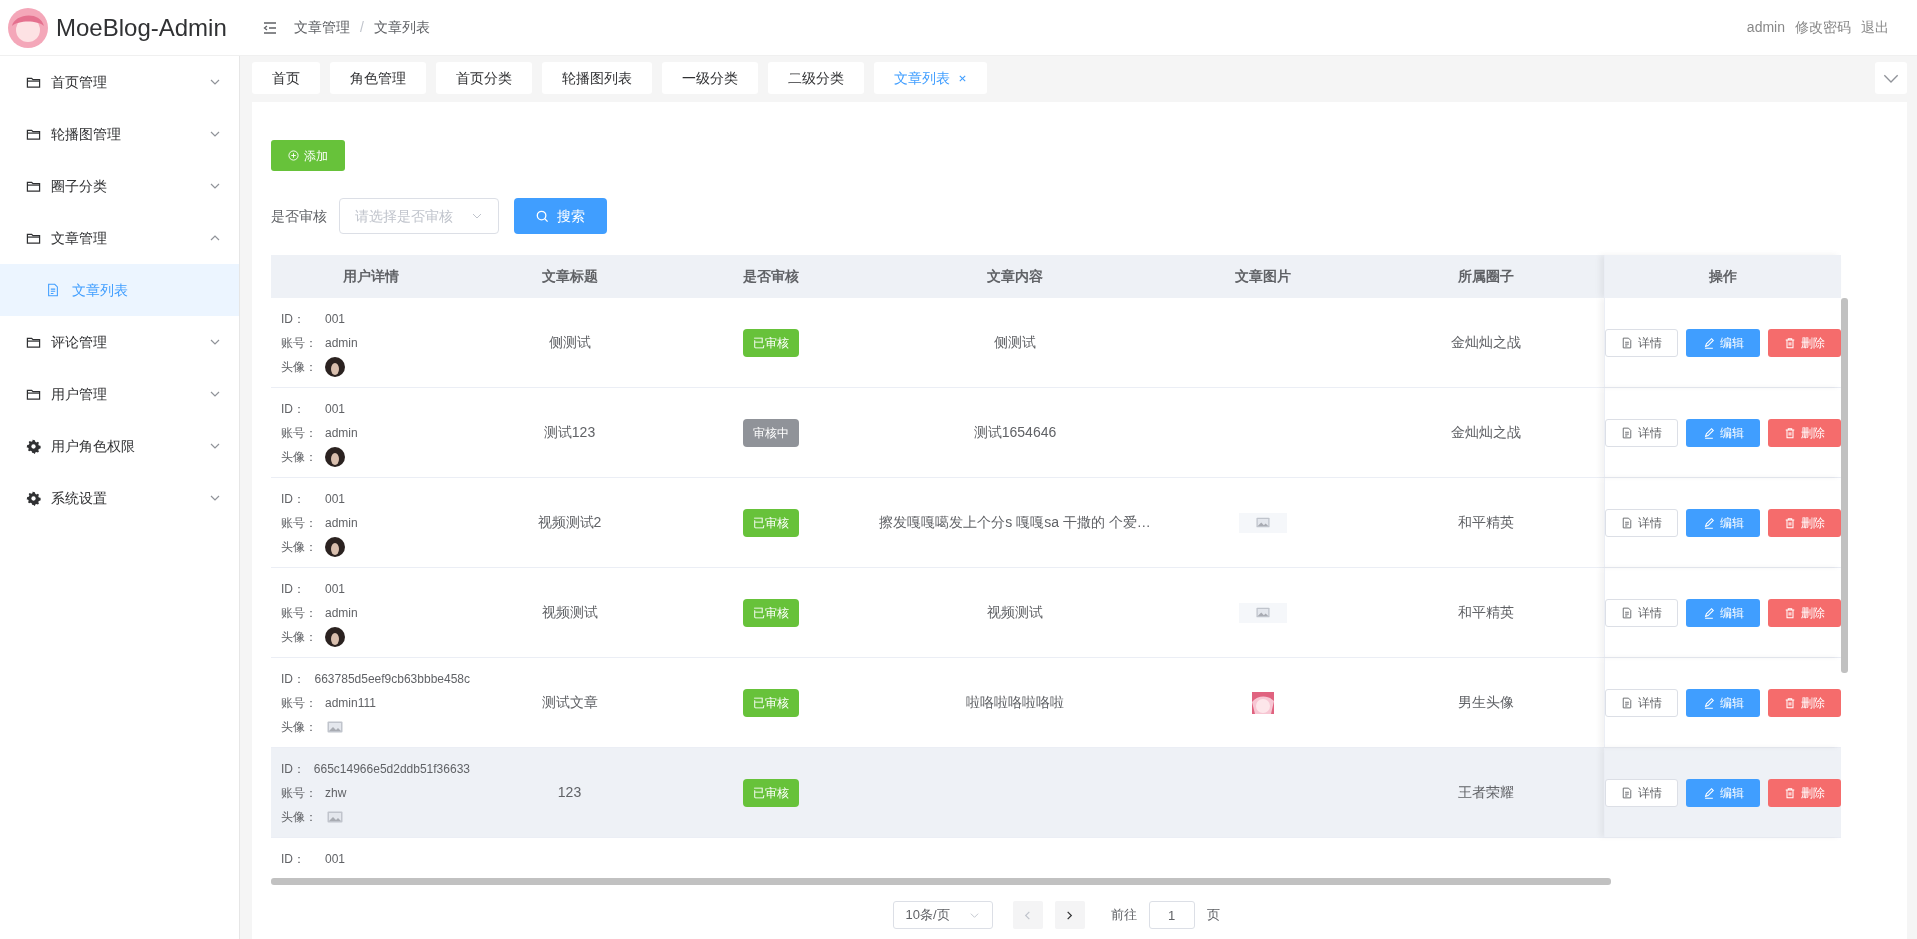 This screenshot has width=1917, height=939. I want to click on menu-item: 文章管理, so click(119, 238).